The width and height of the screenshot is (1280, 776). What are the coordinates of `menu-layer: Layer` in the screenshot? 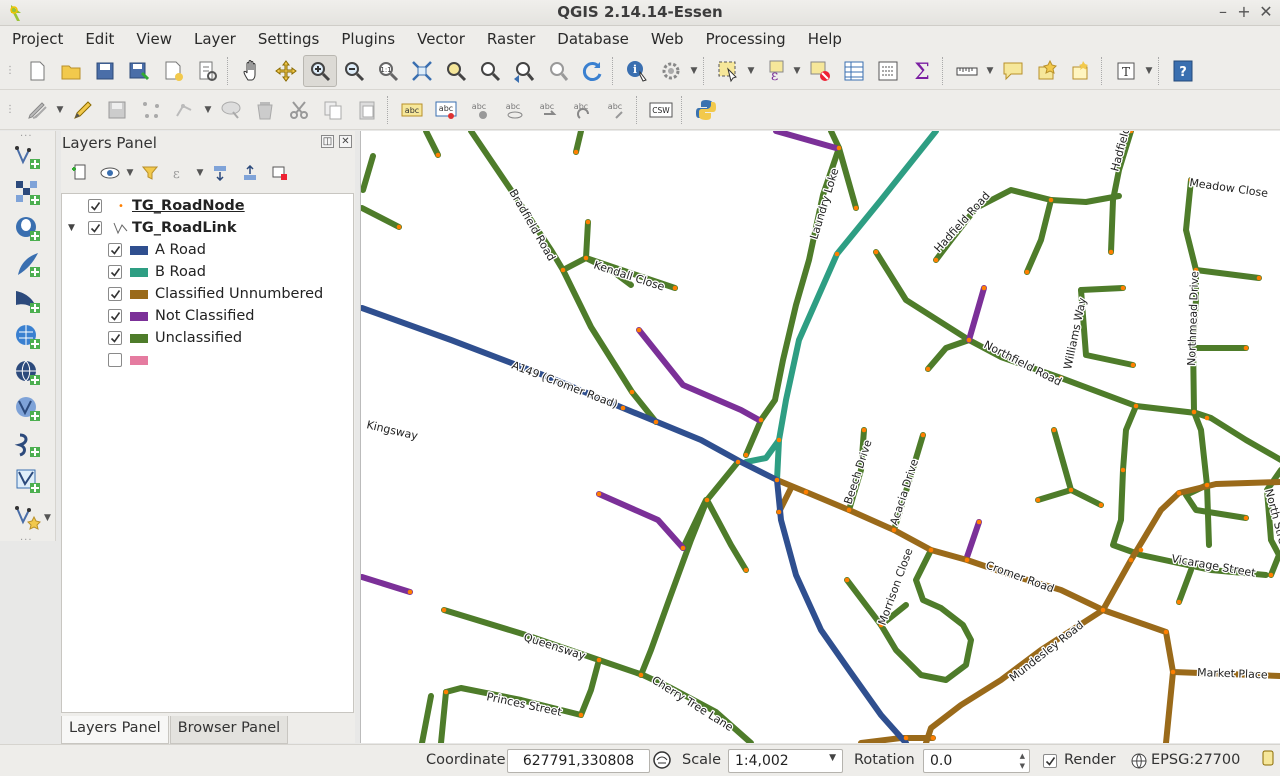 It's located at (214, 39).